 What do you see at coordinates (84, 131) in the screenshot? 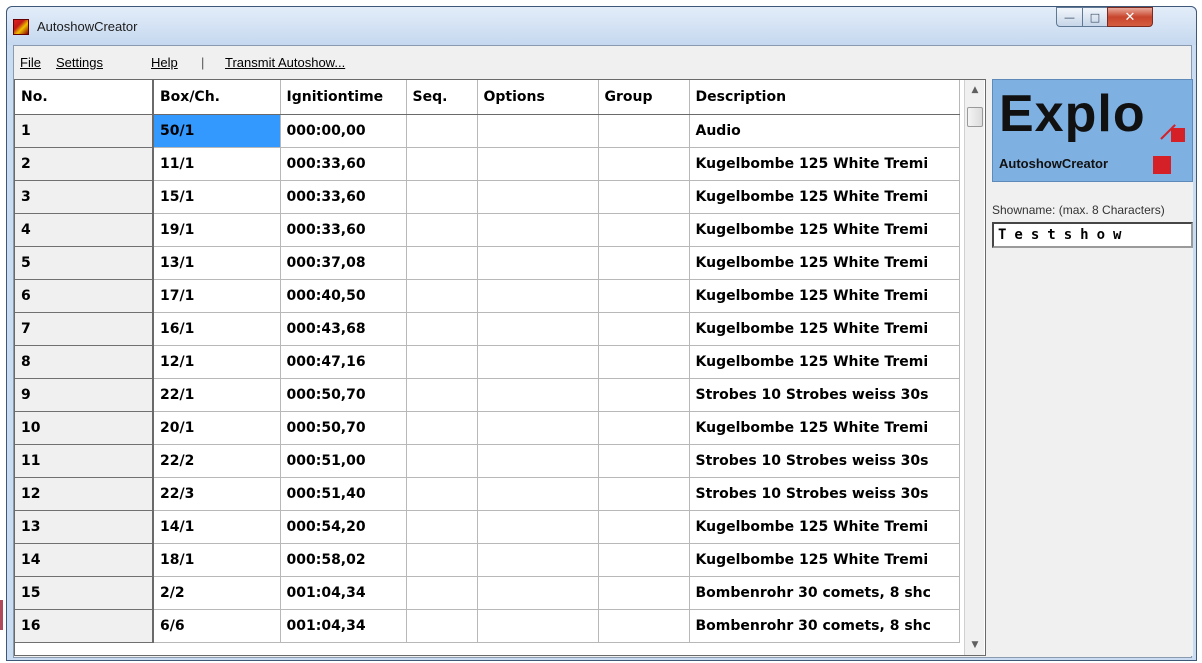
I see `cell-no: 1` at bounding box center [84, 131].